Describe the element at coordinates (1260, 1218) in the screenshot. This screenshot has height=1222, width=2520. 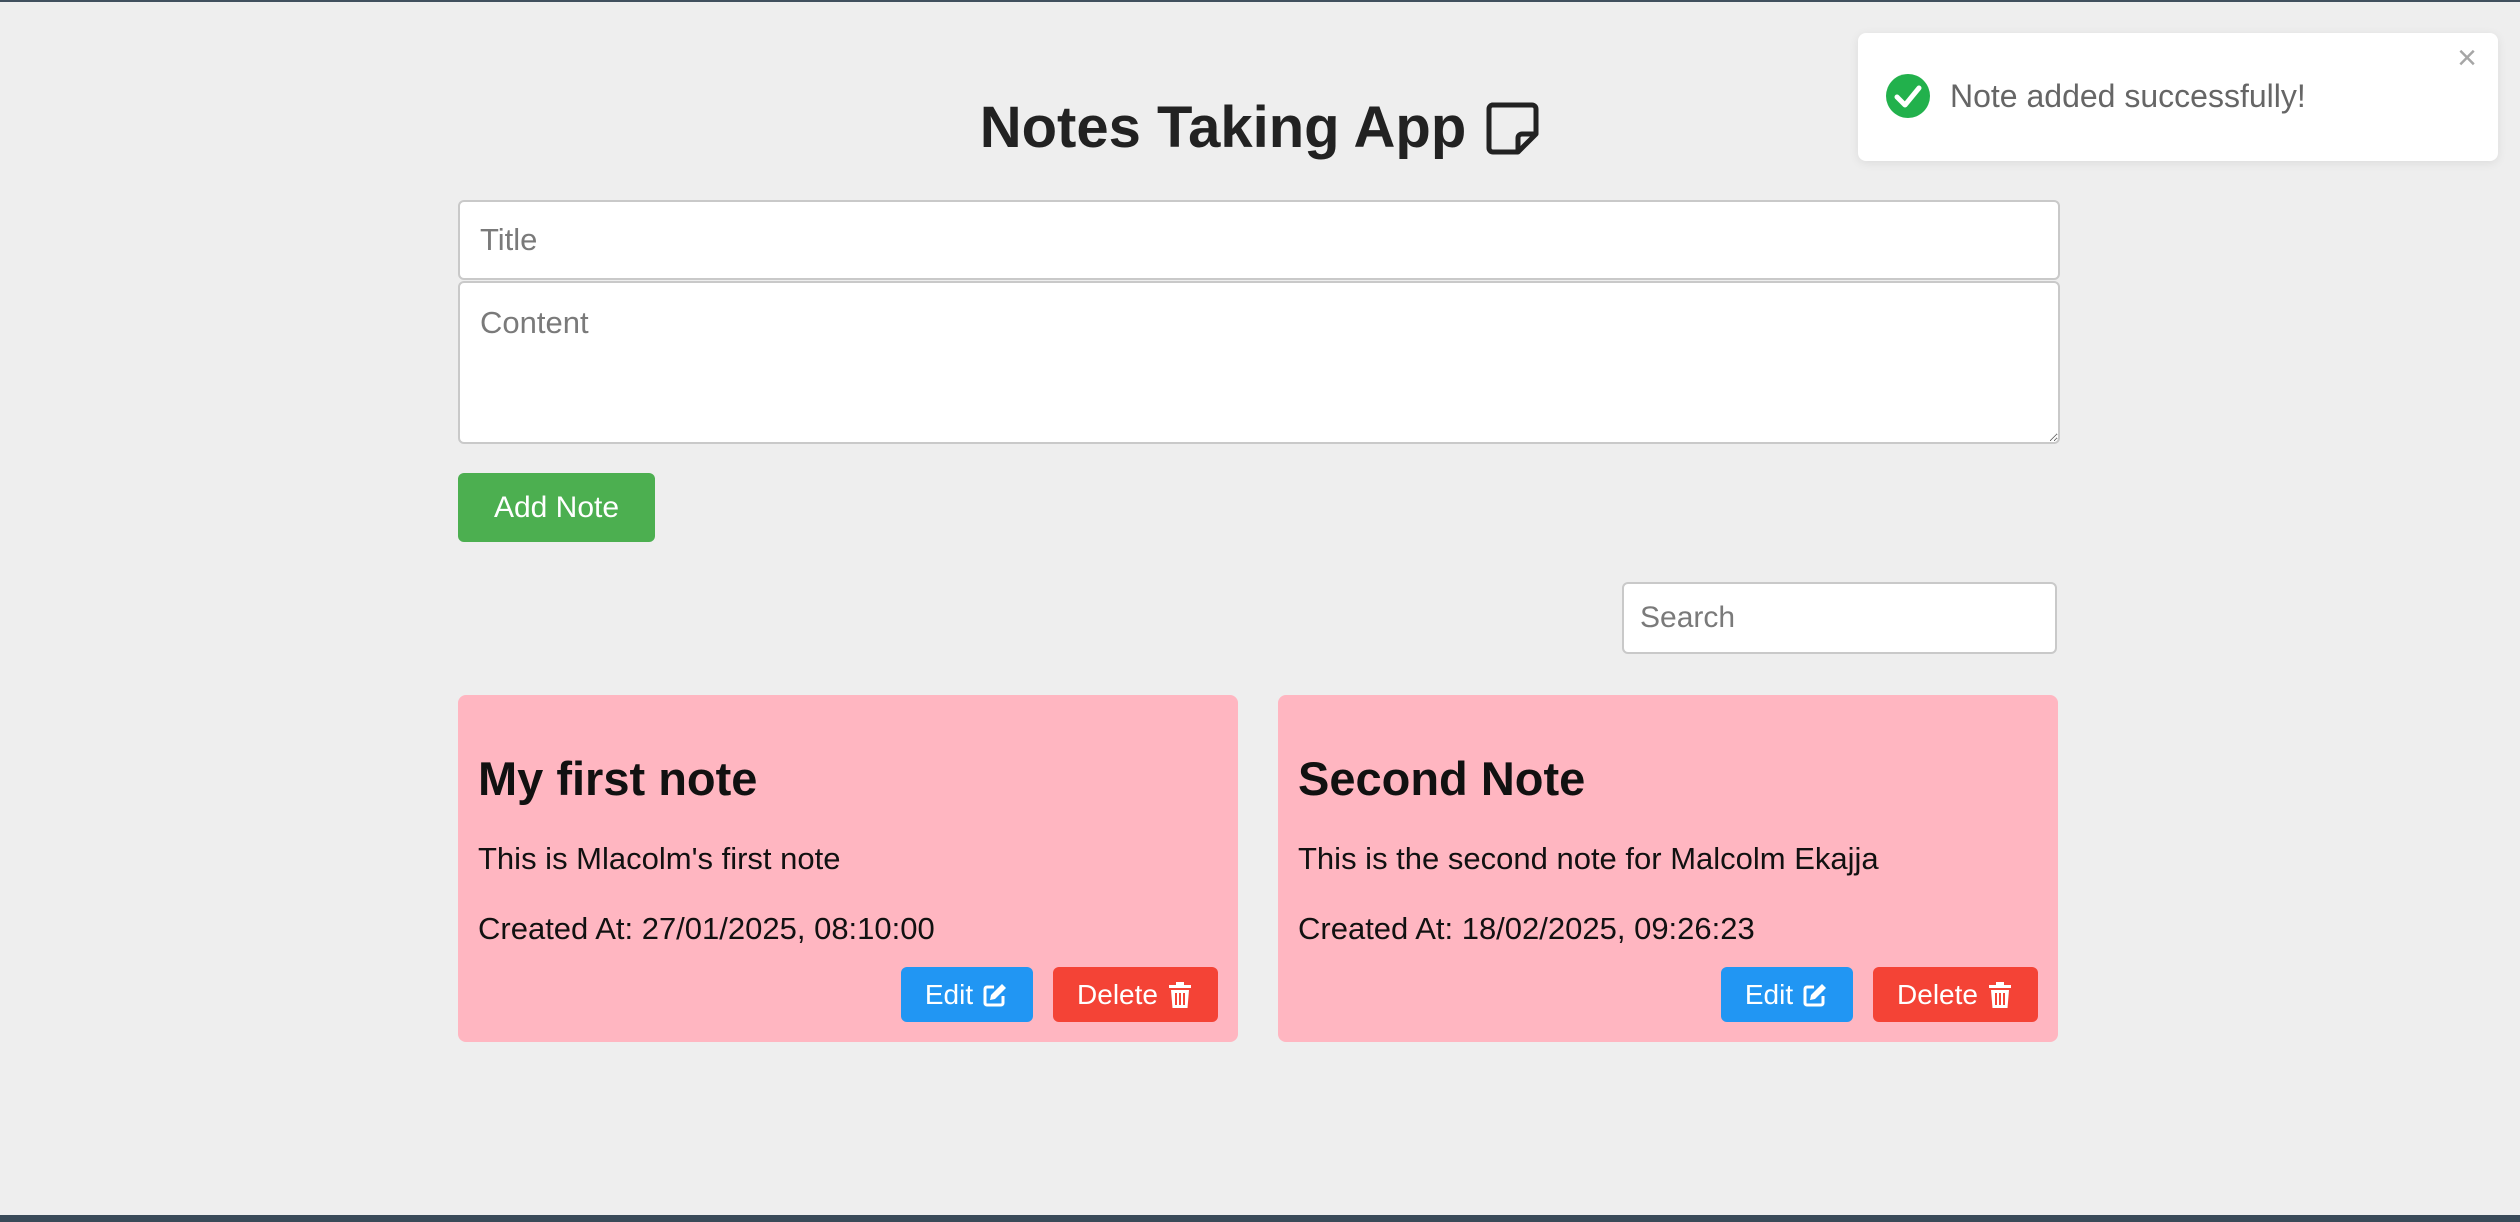
I see `window-bottom-border` at that location.